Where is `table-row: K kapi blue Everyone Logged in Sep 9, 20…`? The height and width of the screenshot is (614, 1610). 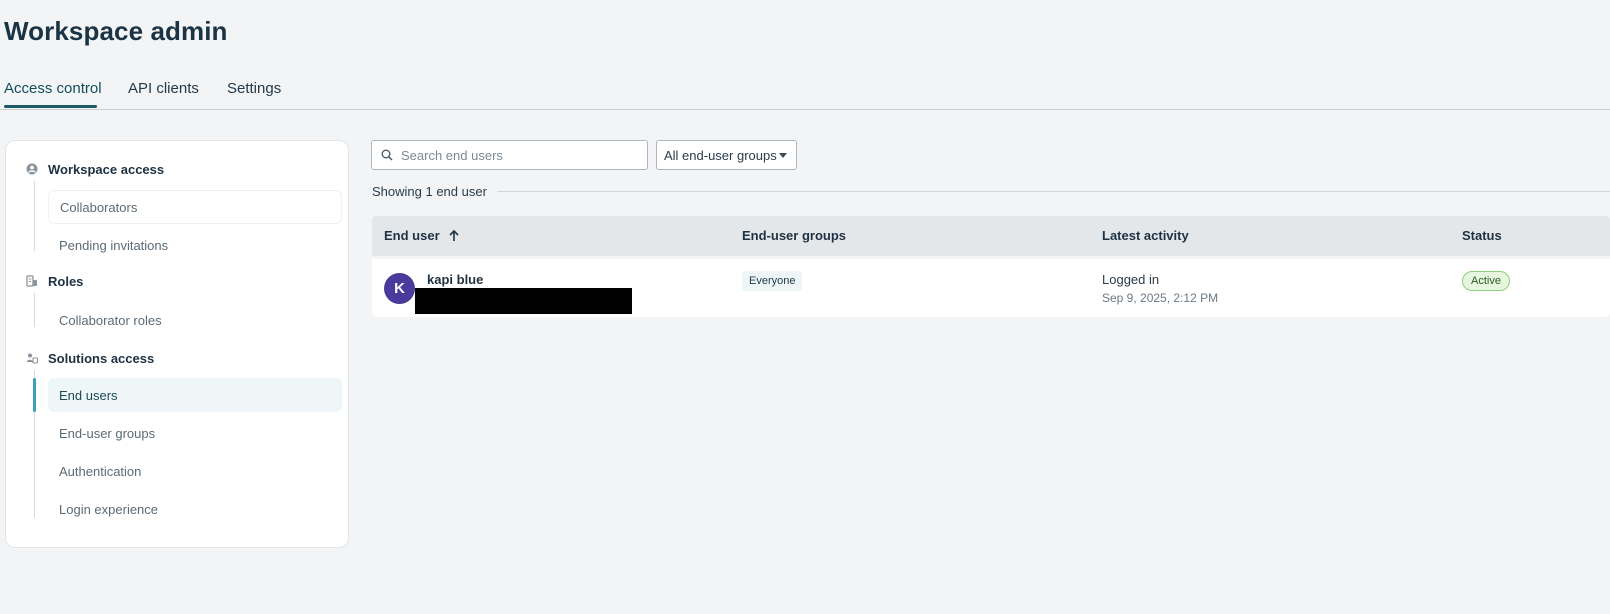
table-row: K kapi blue Everyone Logged in Sep 9, 20… is located at coordinates (991, 288).